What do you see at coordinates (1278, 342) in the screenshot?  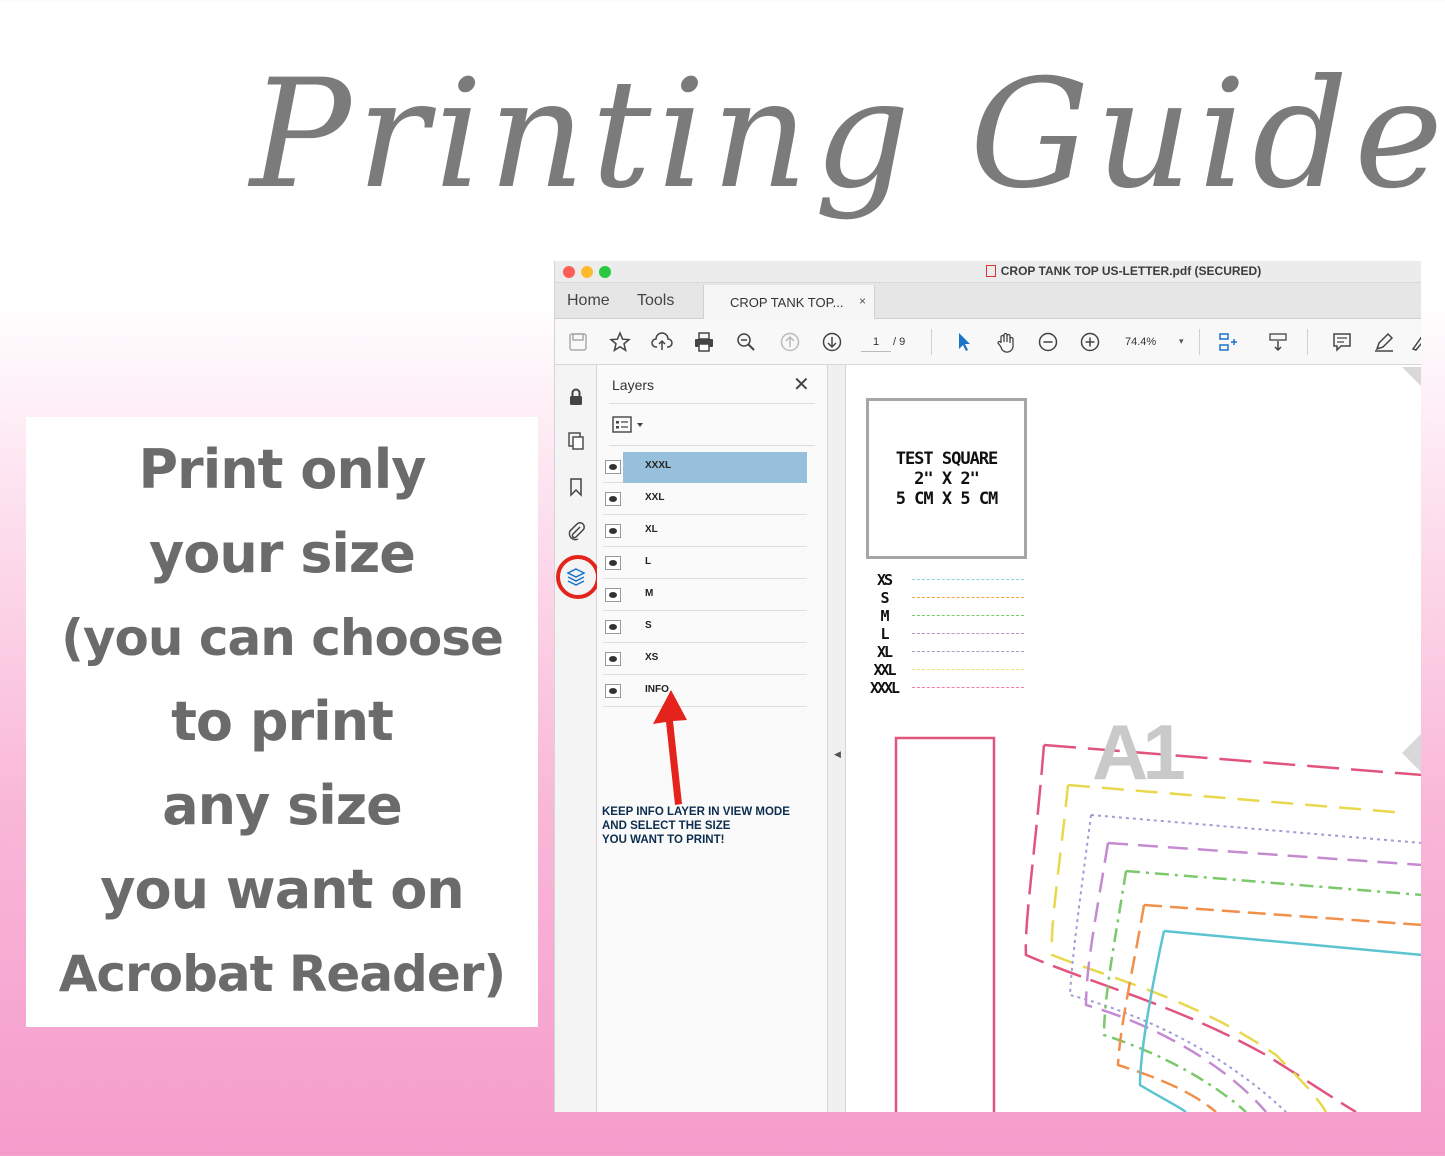 I see `scroll-mode-icon` at bounding box center [1278, 342].